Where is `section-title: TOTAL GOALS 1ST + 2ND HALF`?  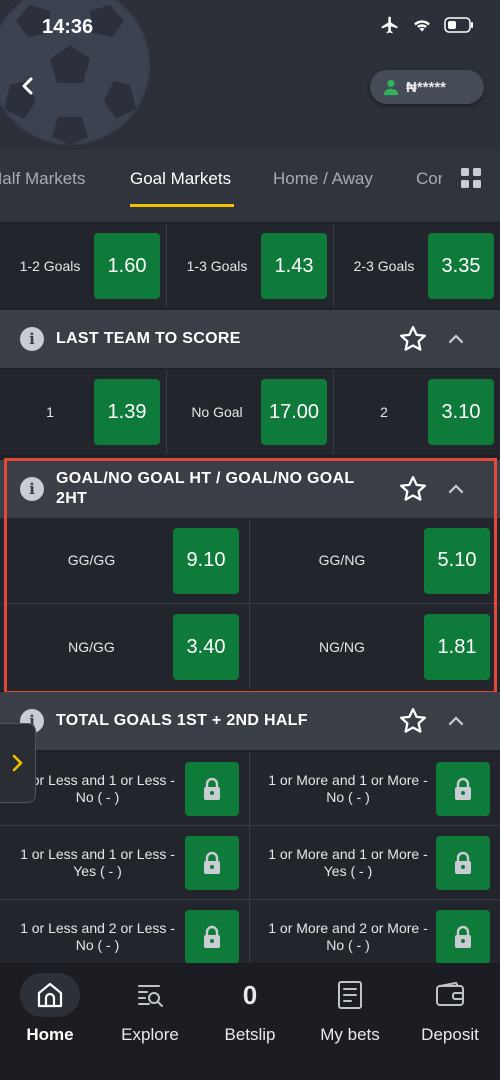
section-title: TOTAL GOALS 1ST + 2ND HALF is located at coordinates (182, 720).